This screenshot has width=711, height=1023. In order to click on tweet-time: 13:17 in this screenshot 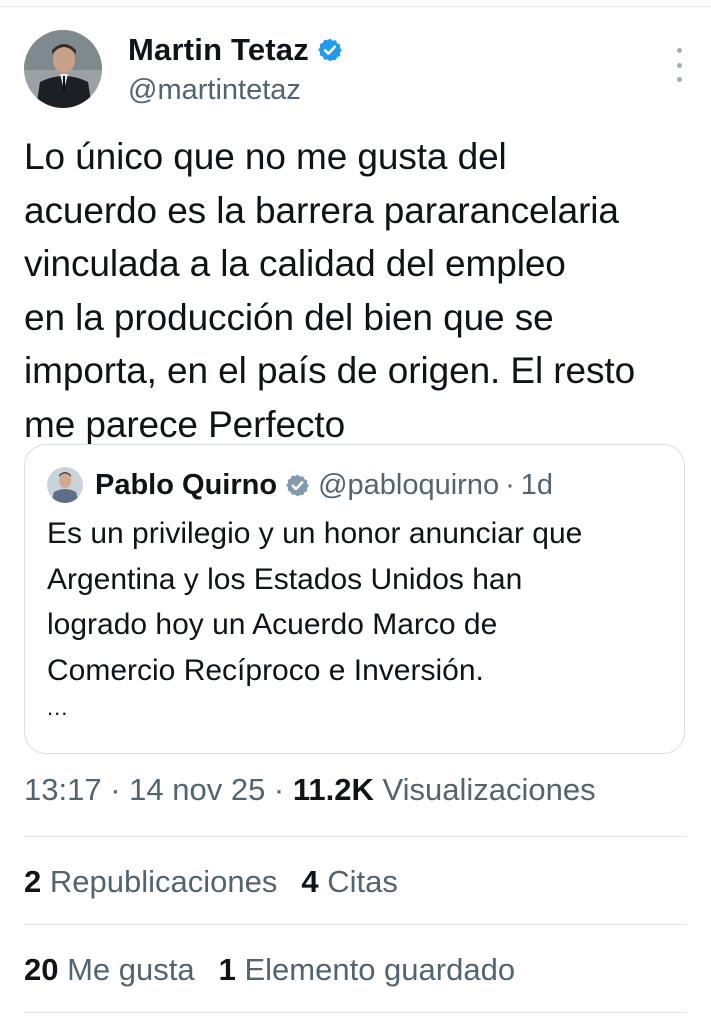, I will do `click(63, 789)`.